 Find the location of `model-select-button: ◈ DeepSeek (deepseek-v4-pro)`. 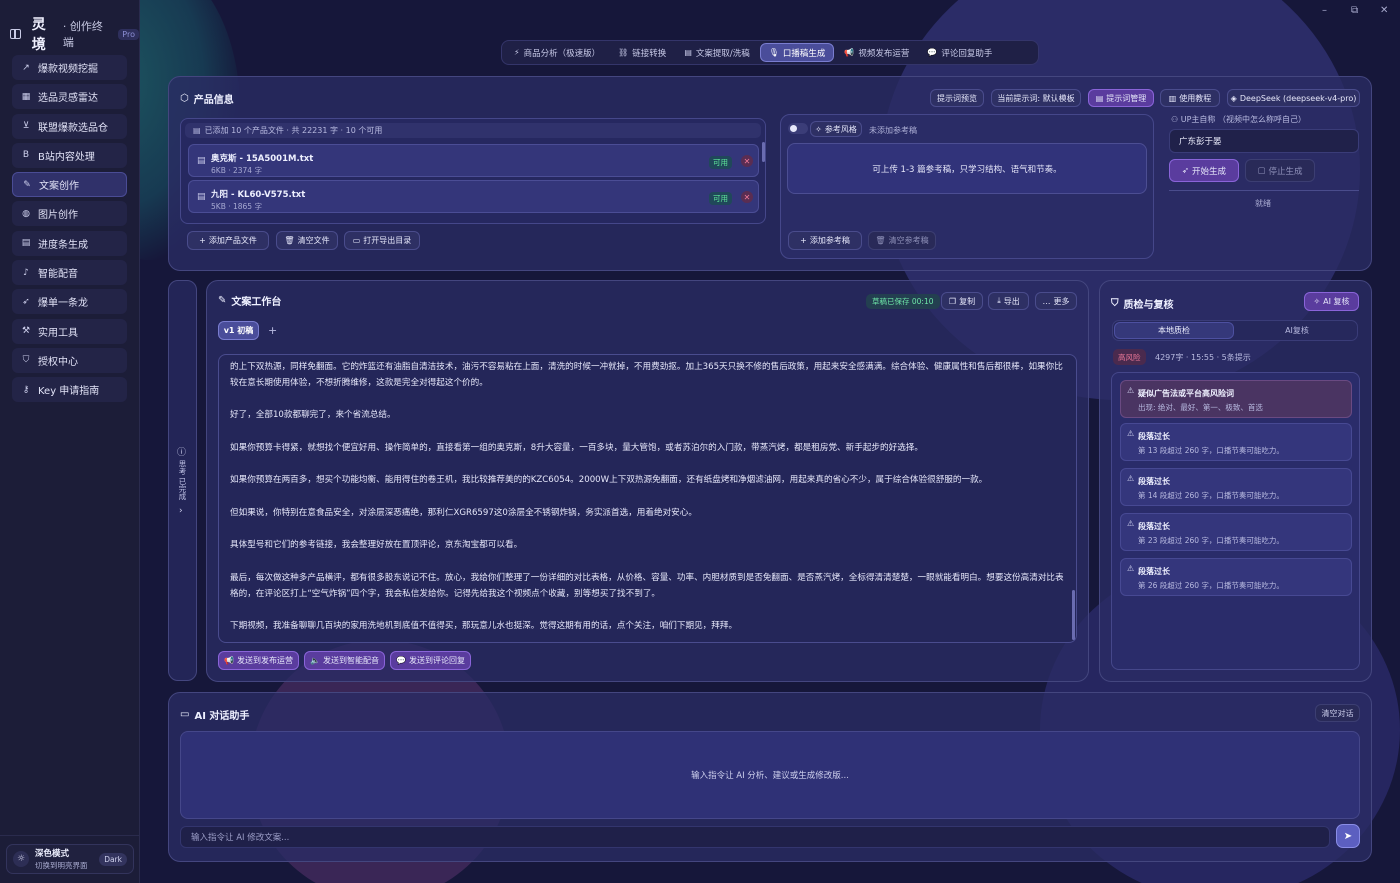

model-select-button: ◈ DeepSeek (deepseek-v4-pro) is located at coordinates (1293, 98).